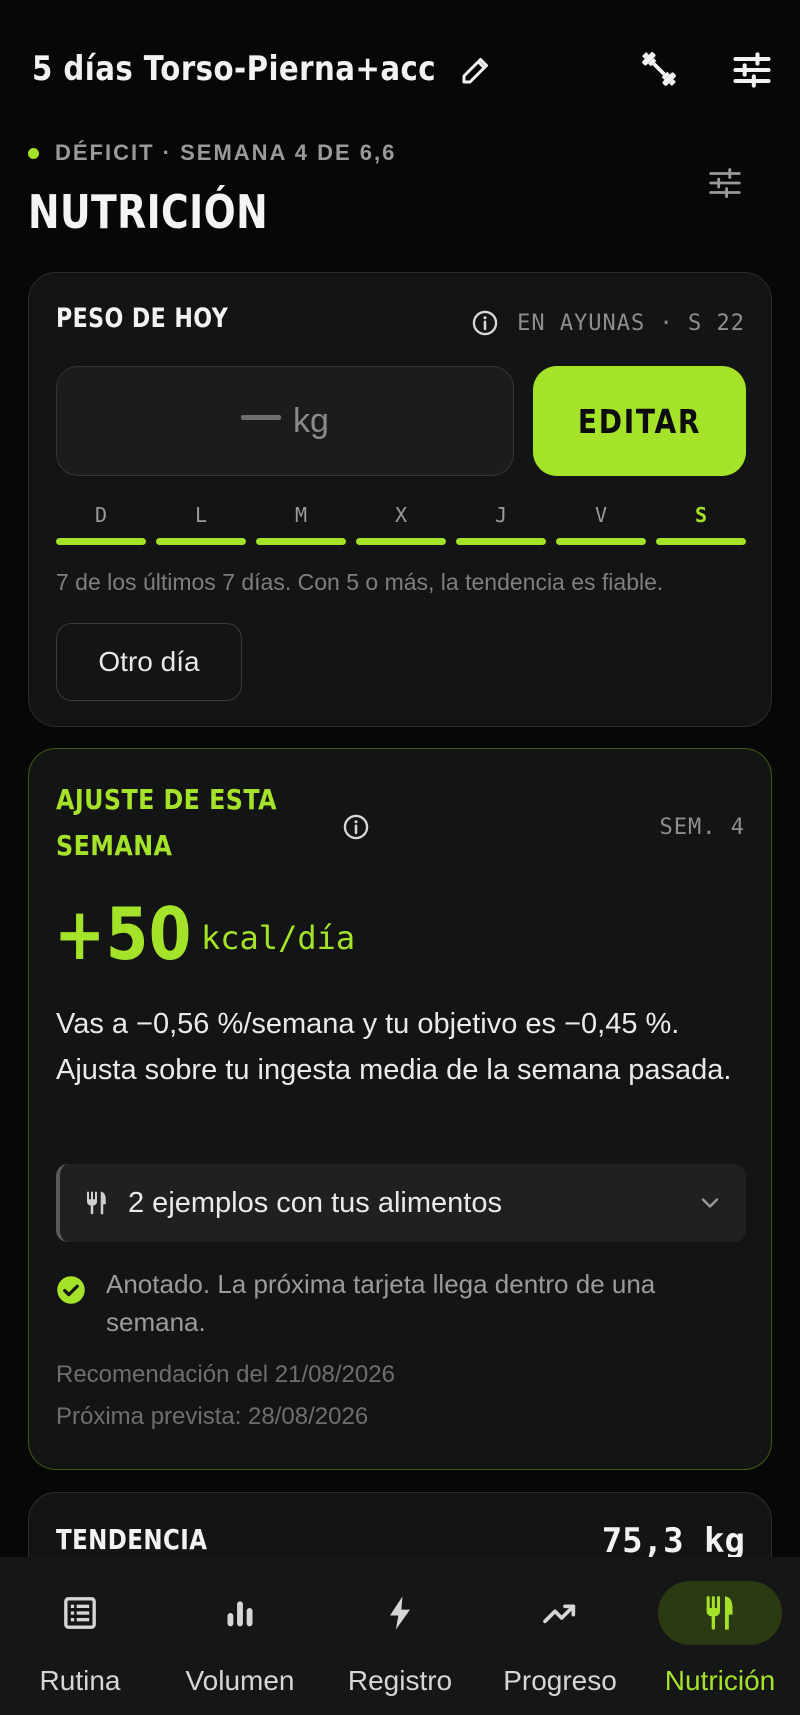 Image resolution: width=800 pixels, height=1715 pixels. What do you see at coordinates (710, 1203) in the screenshot?
I see `chevron-down-icon` at bounding box center [710, 1203].